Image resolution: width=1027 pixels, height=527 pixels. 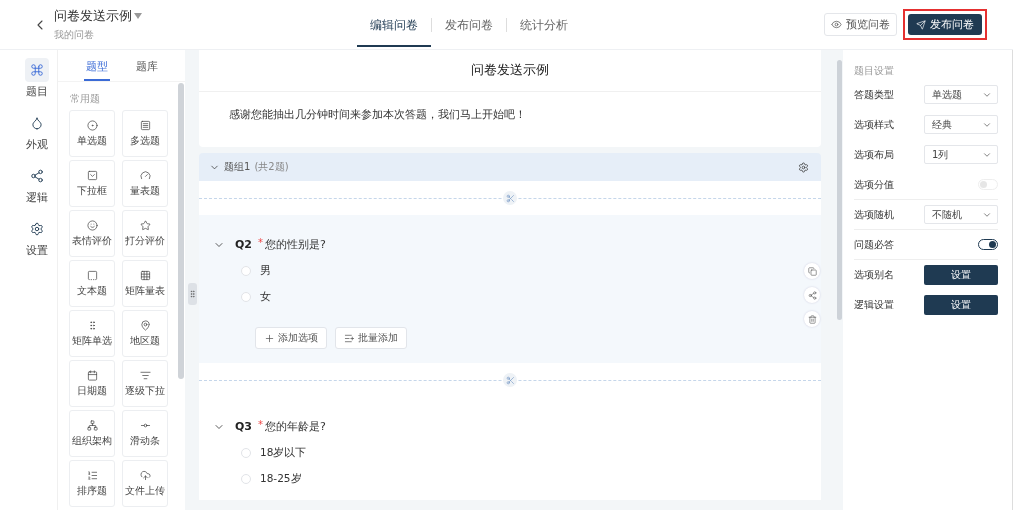 What do you see at coordinates (92, 225) in the screenshot?
I see `smile-icon` at bounding box center [92, 225].